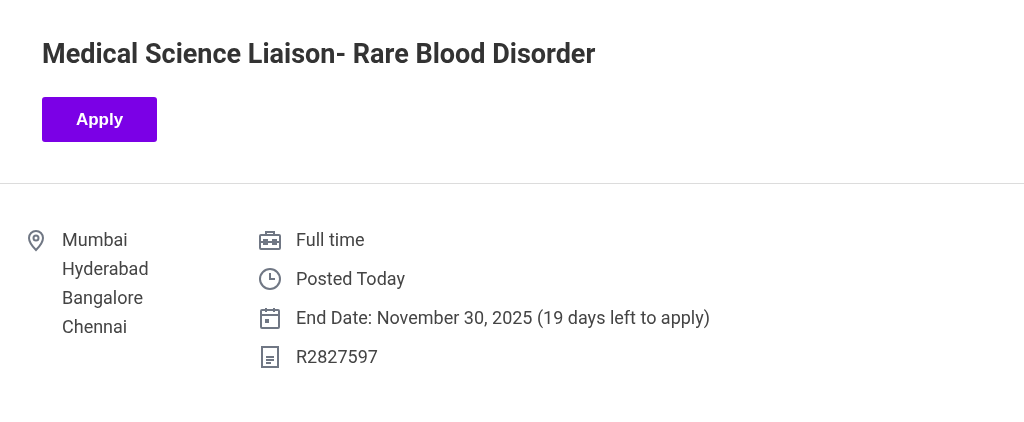  Describe the element at coordinates (330, 240) in the screenshot. I see `job-detail-text: Full time` at that location.